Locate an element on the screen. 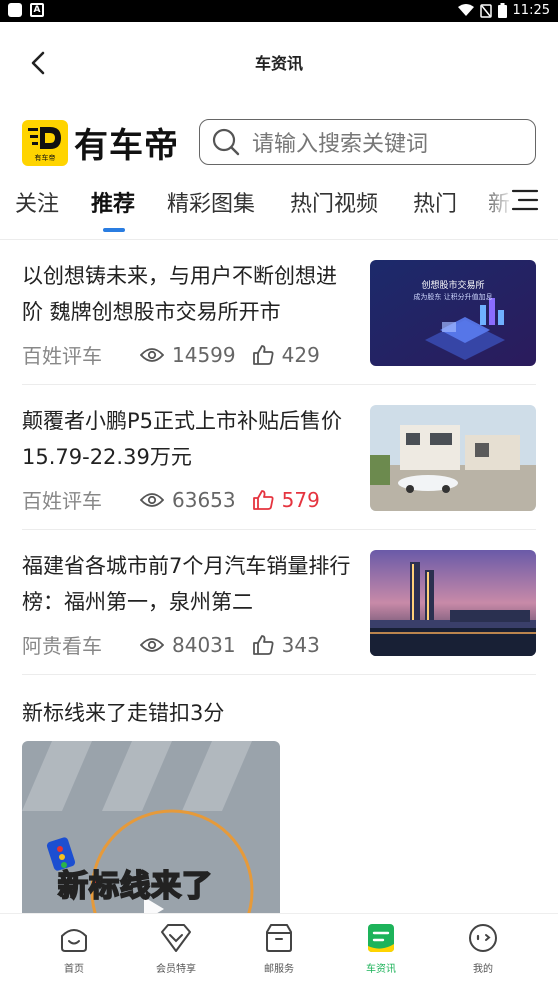 Image resolution: width=558 pixels, height=992 pixels. notification-icon is located at coordinates (15, 10).